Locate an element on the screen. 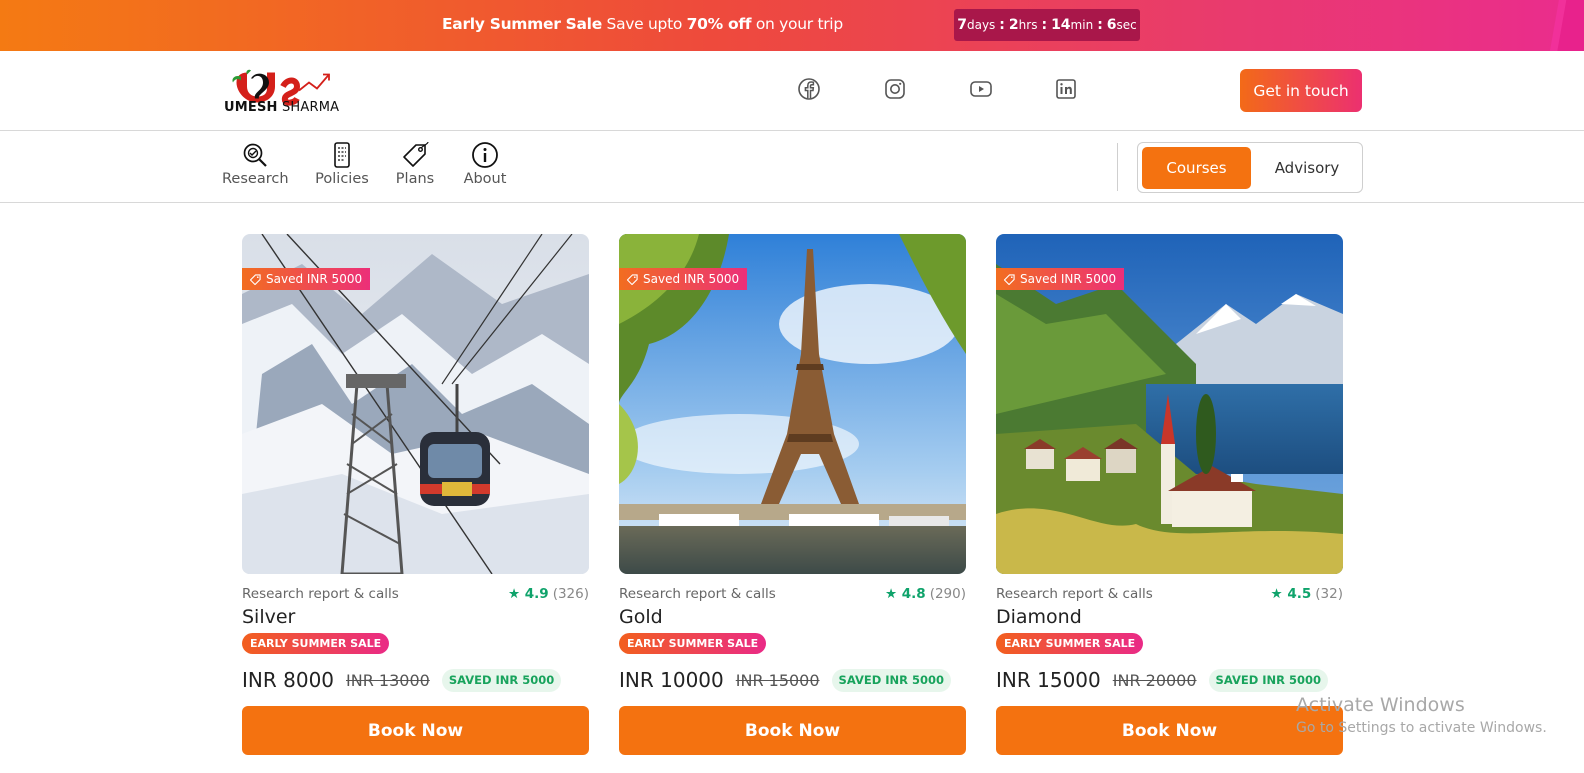 The width and height of the screenshot is (1584, 773). review-count: (290) is located at coordinates (947, 594).